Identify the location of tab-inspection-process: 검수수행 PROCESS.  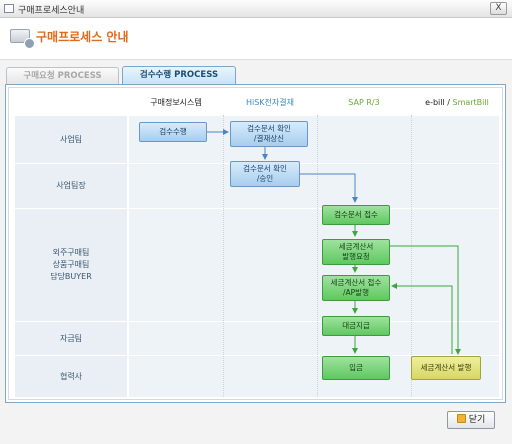
(179, 75).